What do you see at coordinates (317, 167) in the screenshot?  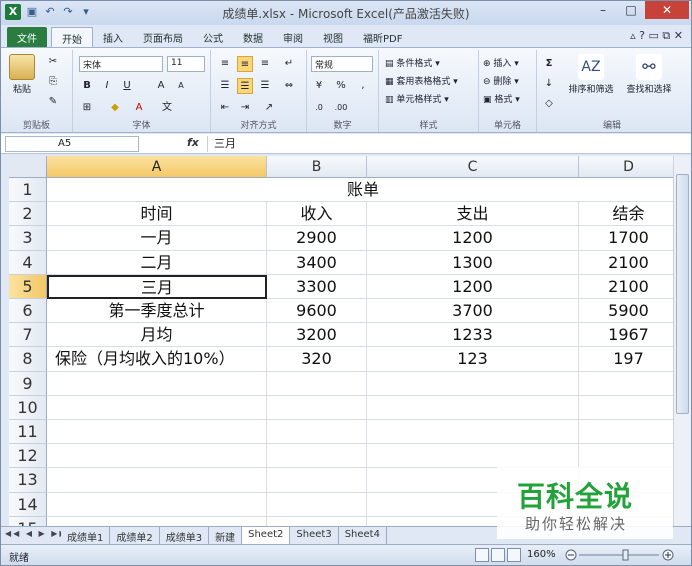 I see `column-header-B: B` at bounding box center [317, 167].